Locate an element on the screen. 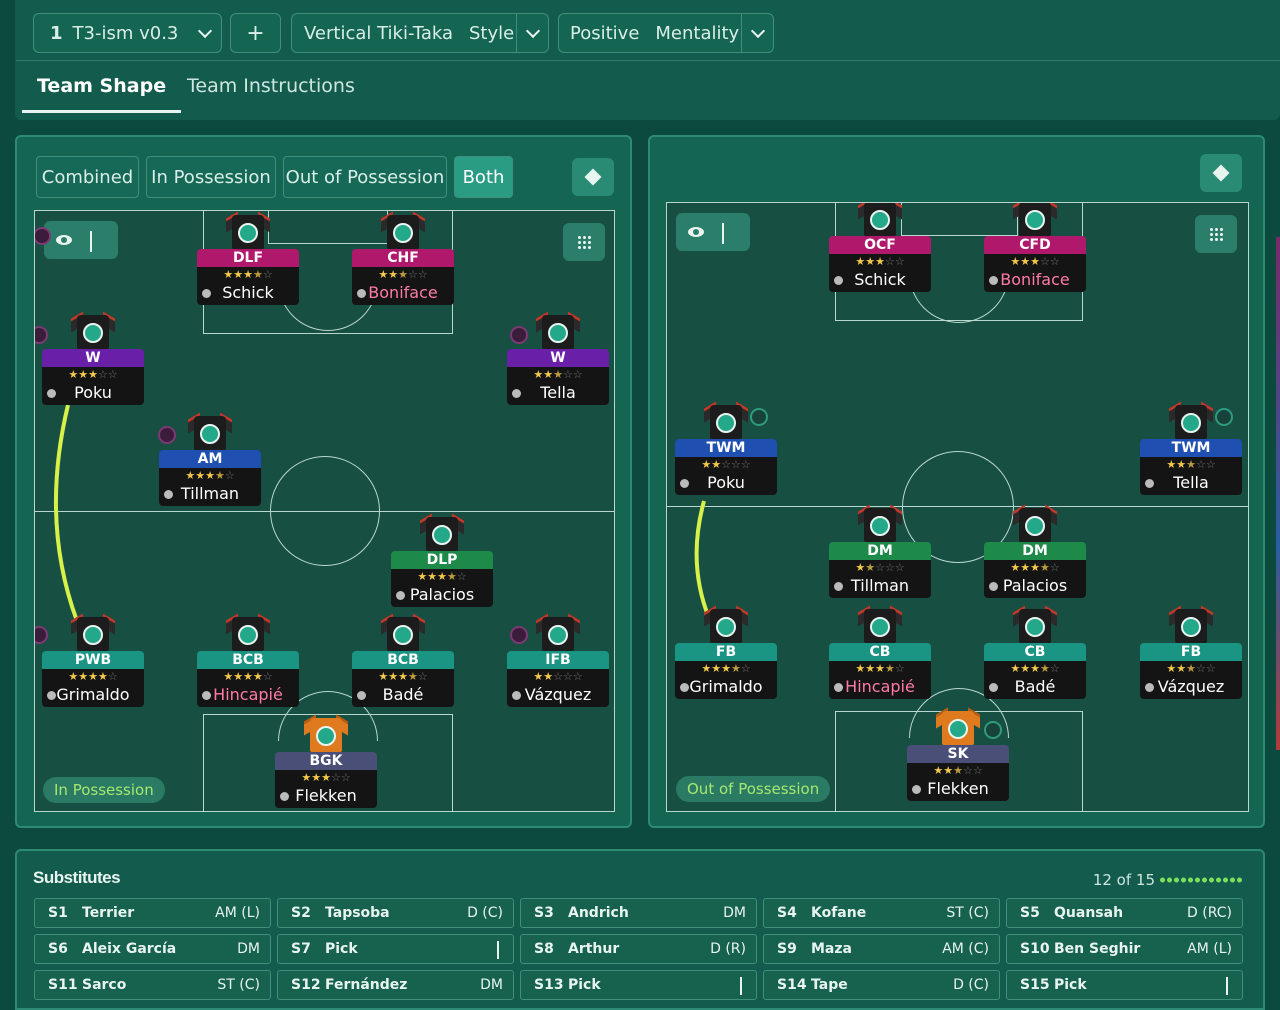 This screenshot has width=1280, height=1010. player-card: CB ★★★★☆ Badé is located at coordinates (1035, 652).